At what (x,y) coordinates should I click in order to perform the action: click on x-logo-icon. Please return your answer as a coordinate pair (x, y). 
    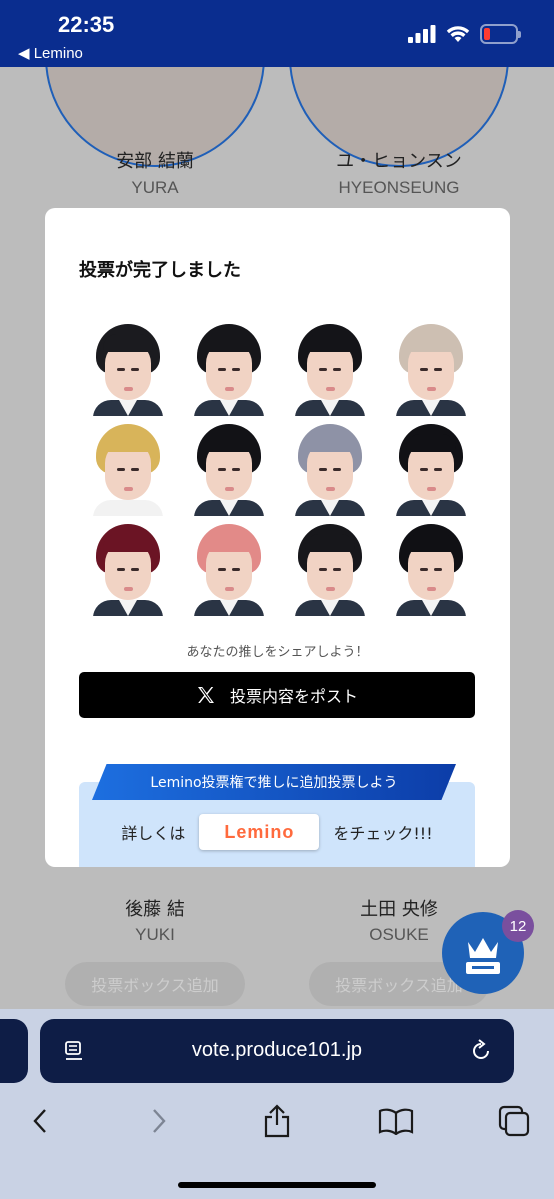
    Looking at the image, I should click on (205, 695).